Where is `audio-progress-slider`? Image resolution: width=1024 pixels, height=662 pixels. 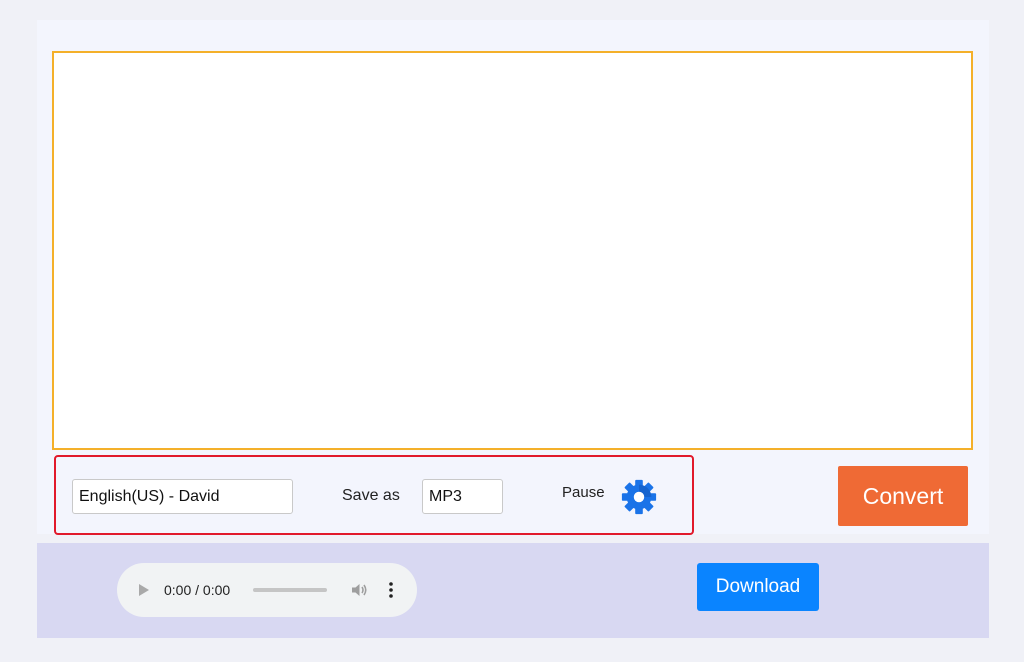
audio-progress-slider is located at coordinates (290, 590).